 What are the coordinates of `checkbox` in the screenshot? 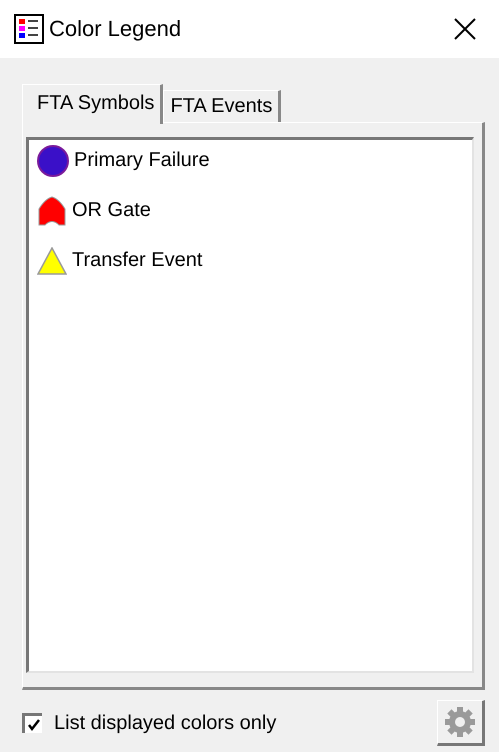 It's located at (32, 723).